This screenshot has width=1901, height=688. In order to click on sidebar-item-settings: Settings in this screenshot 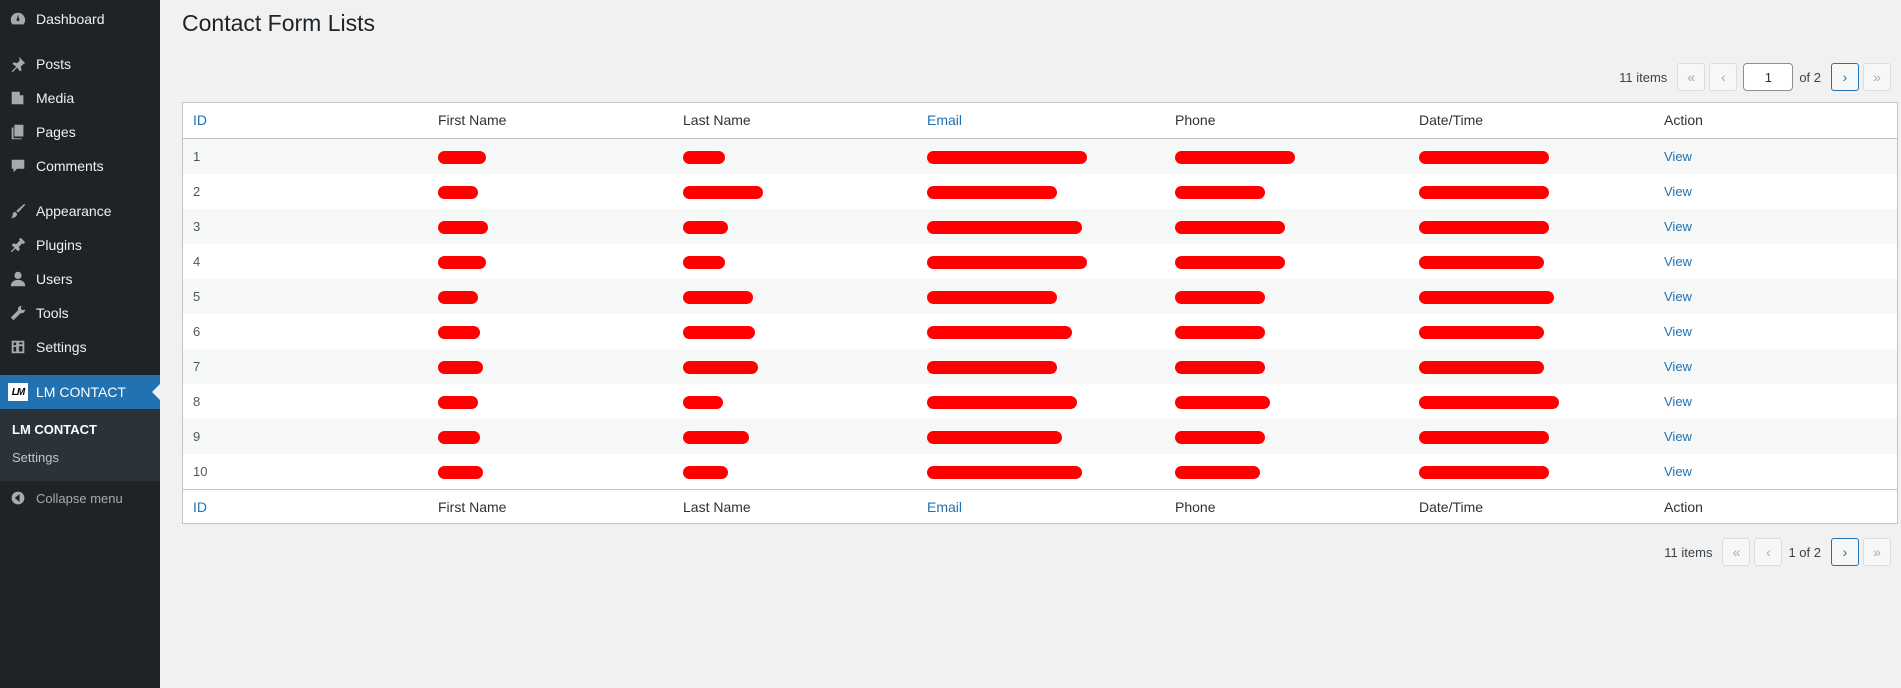, I will do `click(80, 347)`.